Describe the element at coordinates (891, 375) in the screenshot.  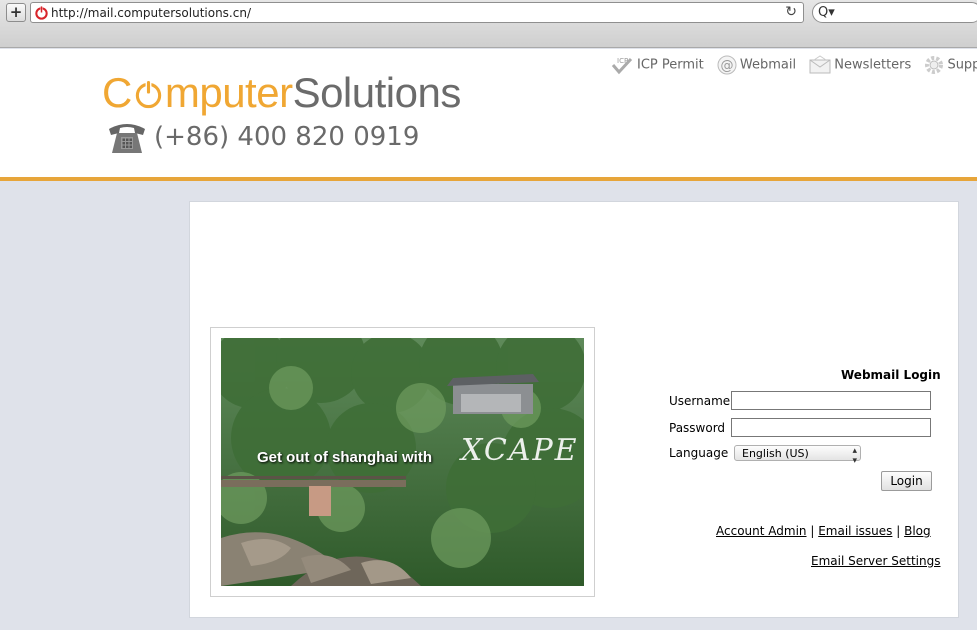
I see `login-title: Webmail Login` at that location.